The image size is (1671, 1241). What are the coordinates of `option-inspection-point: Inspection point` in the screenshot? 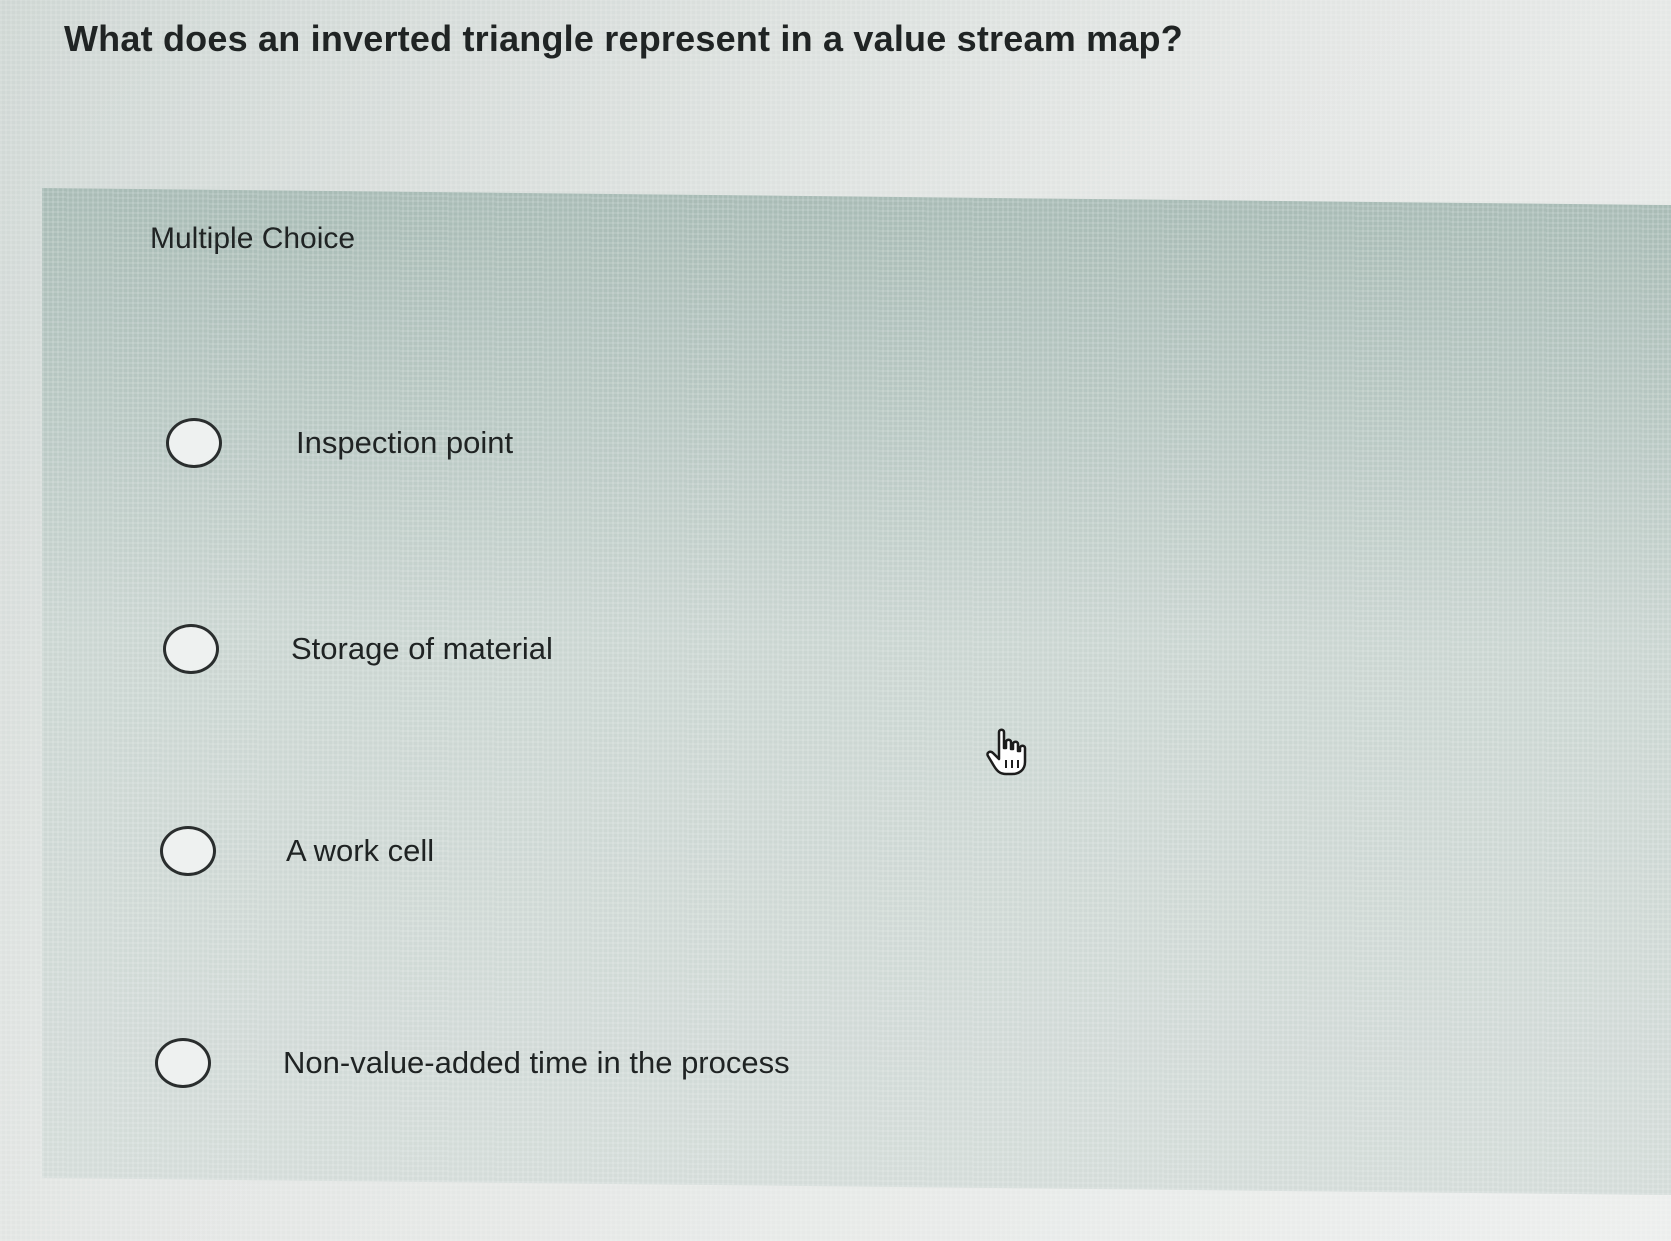 It's located at (339, 443).